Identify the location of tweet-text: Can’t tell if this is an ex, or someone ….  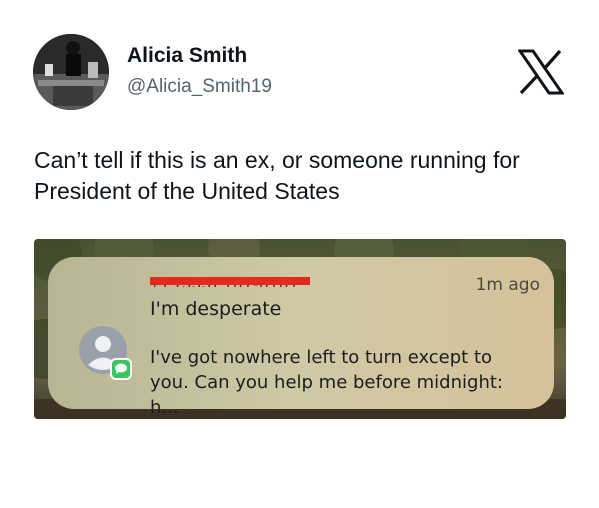
(277, 175).